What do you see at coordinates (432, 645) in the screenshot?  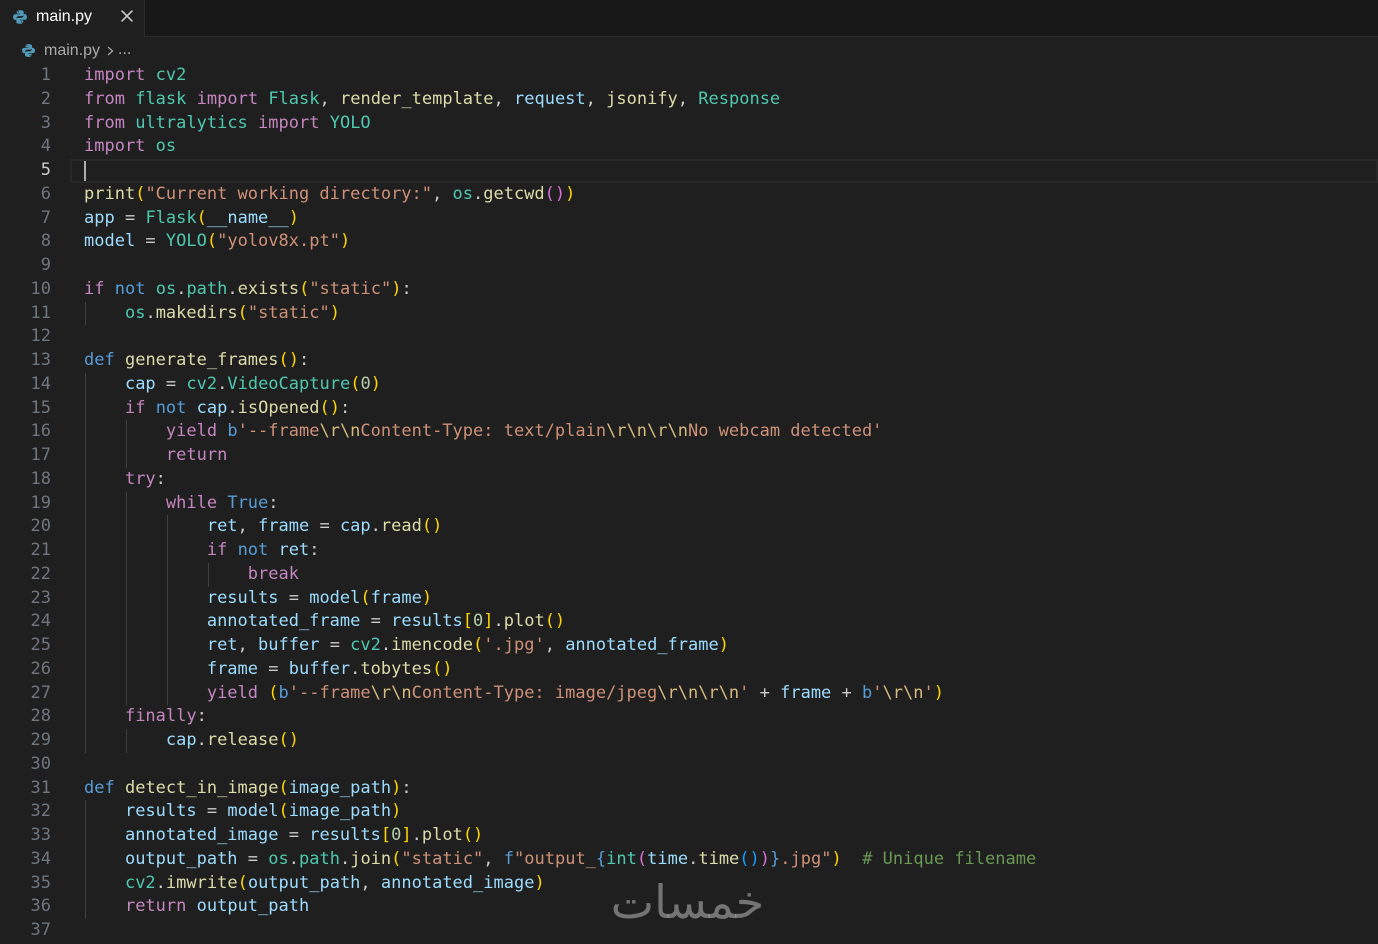 I see `token-func: imencode` at bounding box center [432, 645].